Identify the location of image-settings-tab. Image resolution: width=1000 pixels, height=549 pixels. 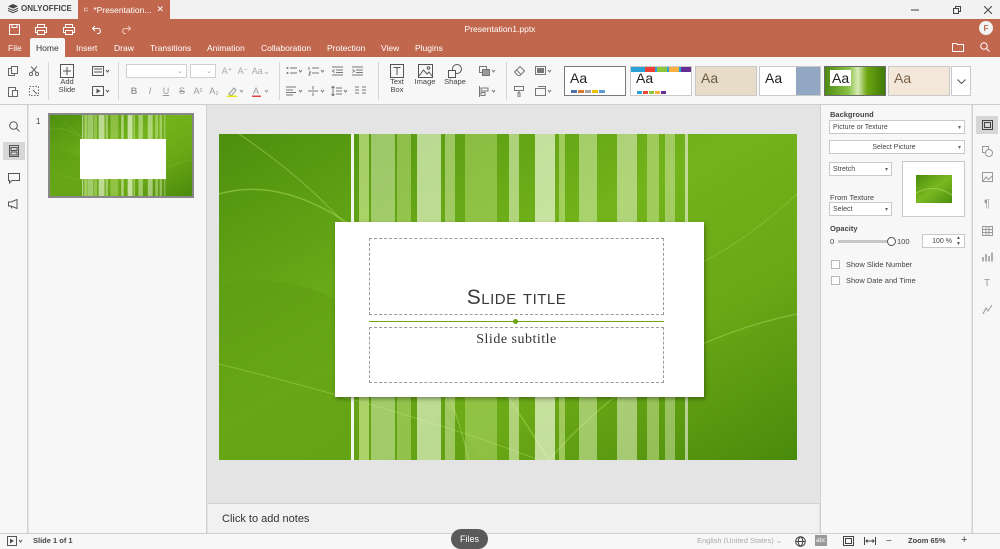
(987, 177).